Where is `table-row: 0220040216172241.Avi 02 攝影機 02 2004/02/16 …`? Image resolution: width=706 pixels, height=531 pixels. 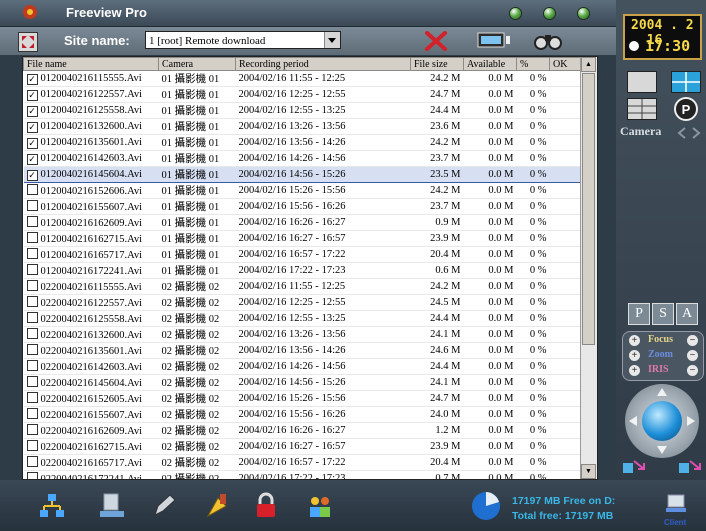 table-row: 0220040216172241.Avi 02 攝影機 02 2004/02/16 … is located at coordinates (302, 474).